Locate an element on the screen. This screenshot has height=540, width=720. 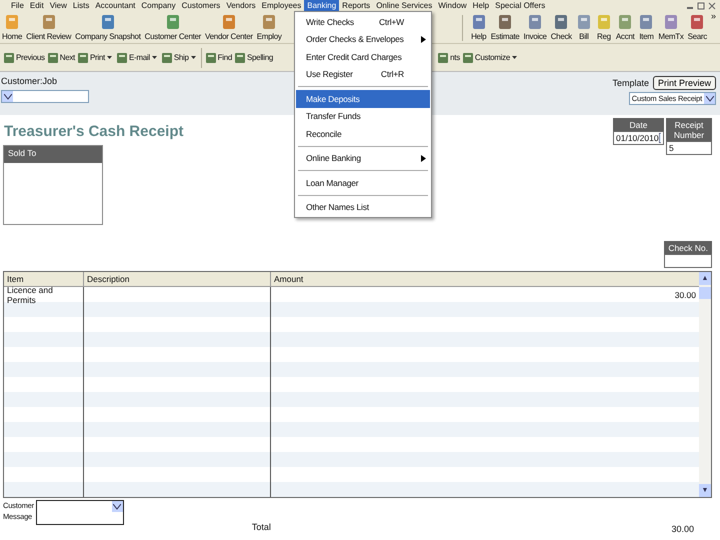
toolbar-button: Accnt is located at coordinates (625, 27).